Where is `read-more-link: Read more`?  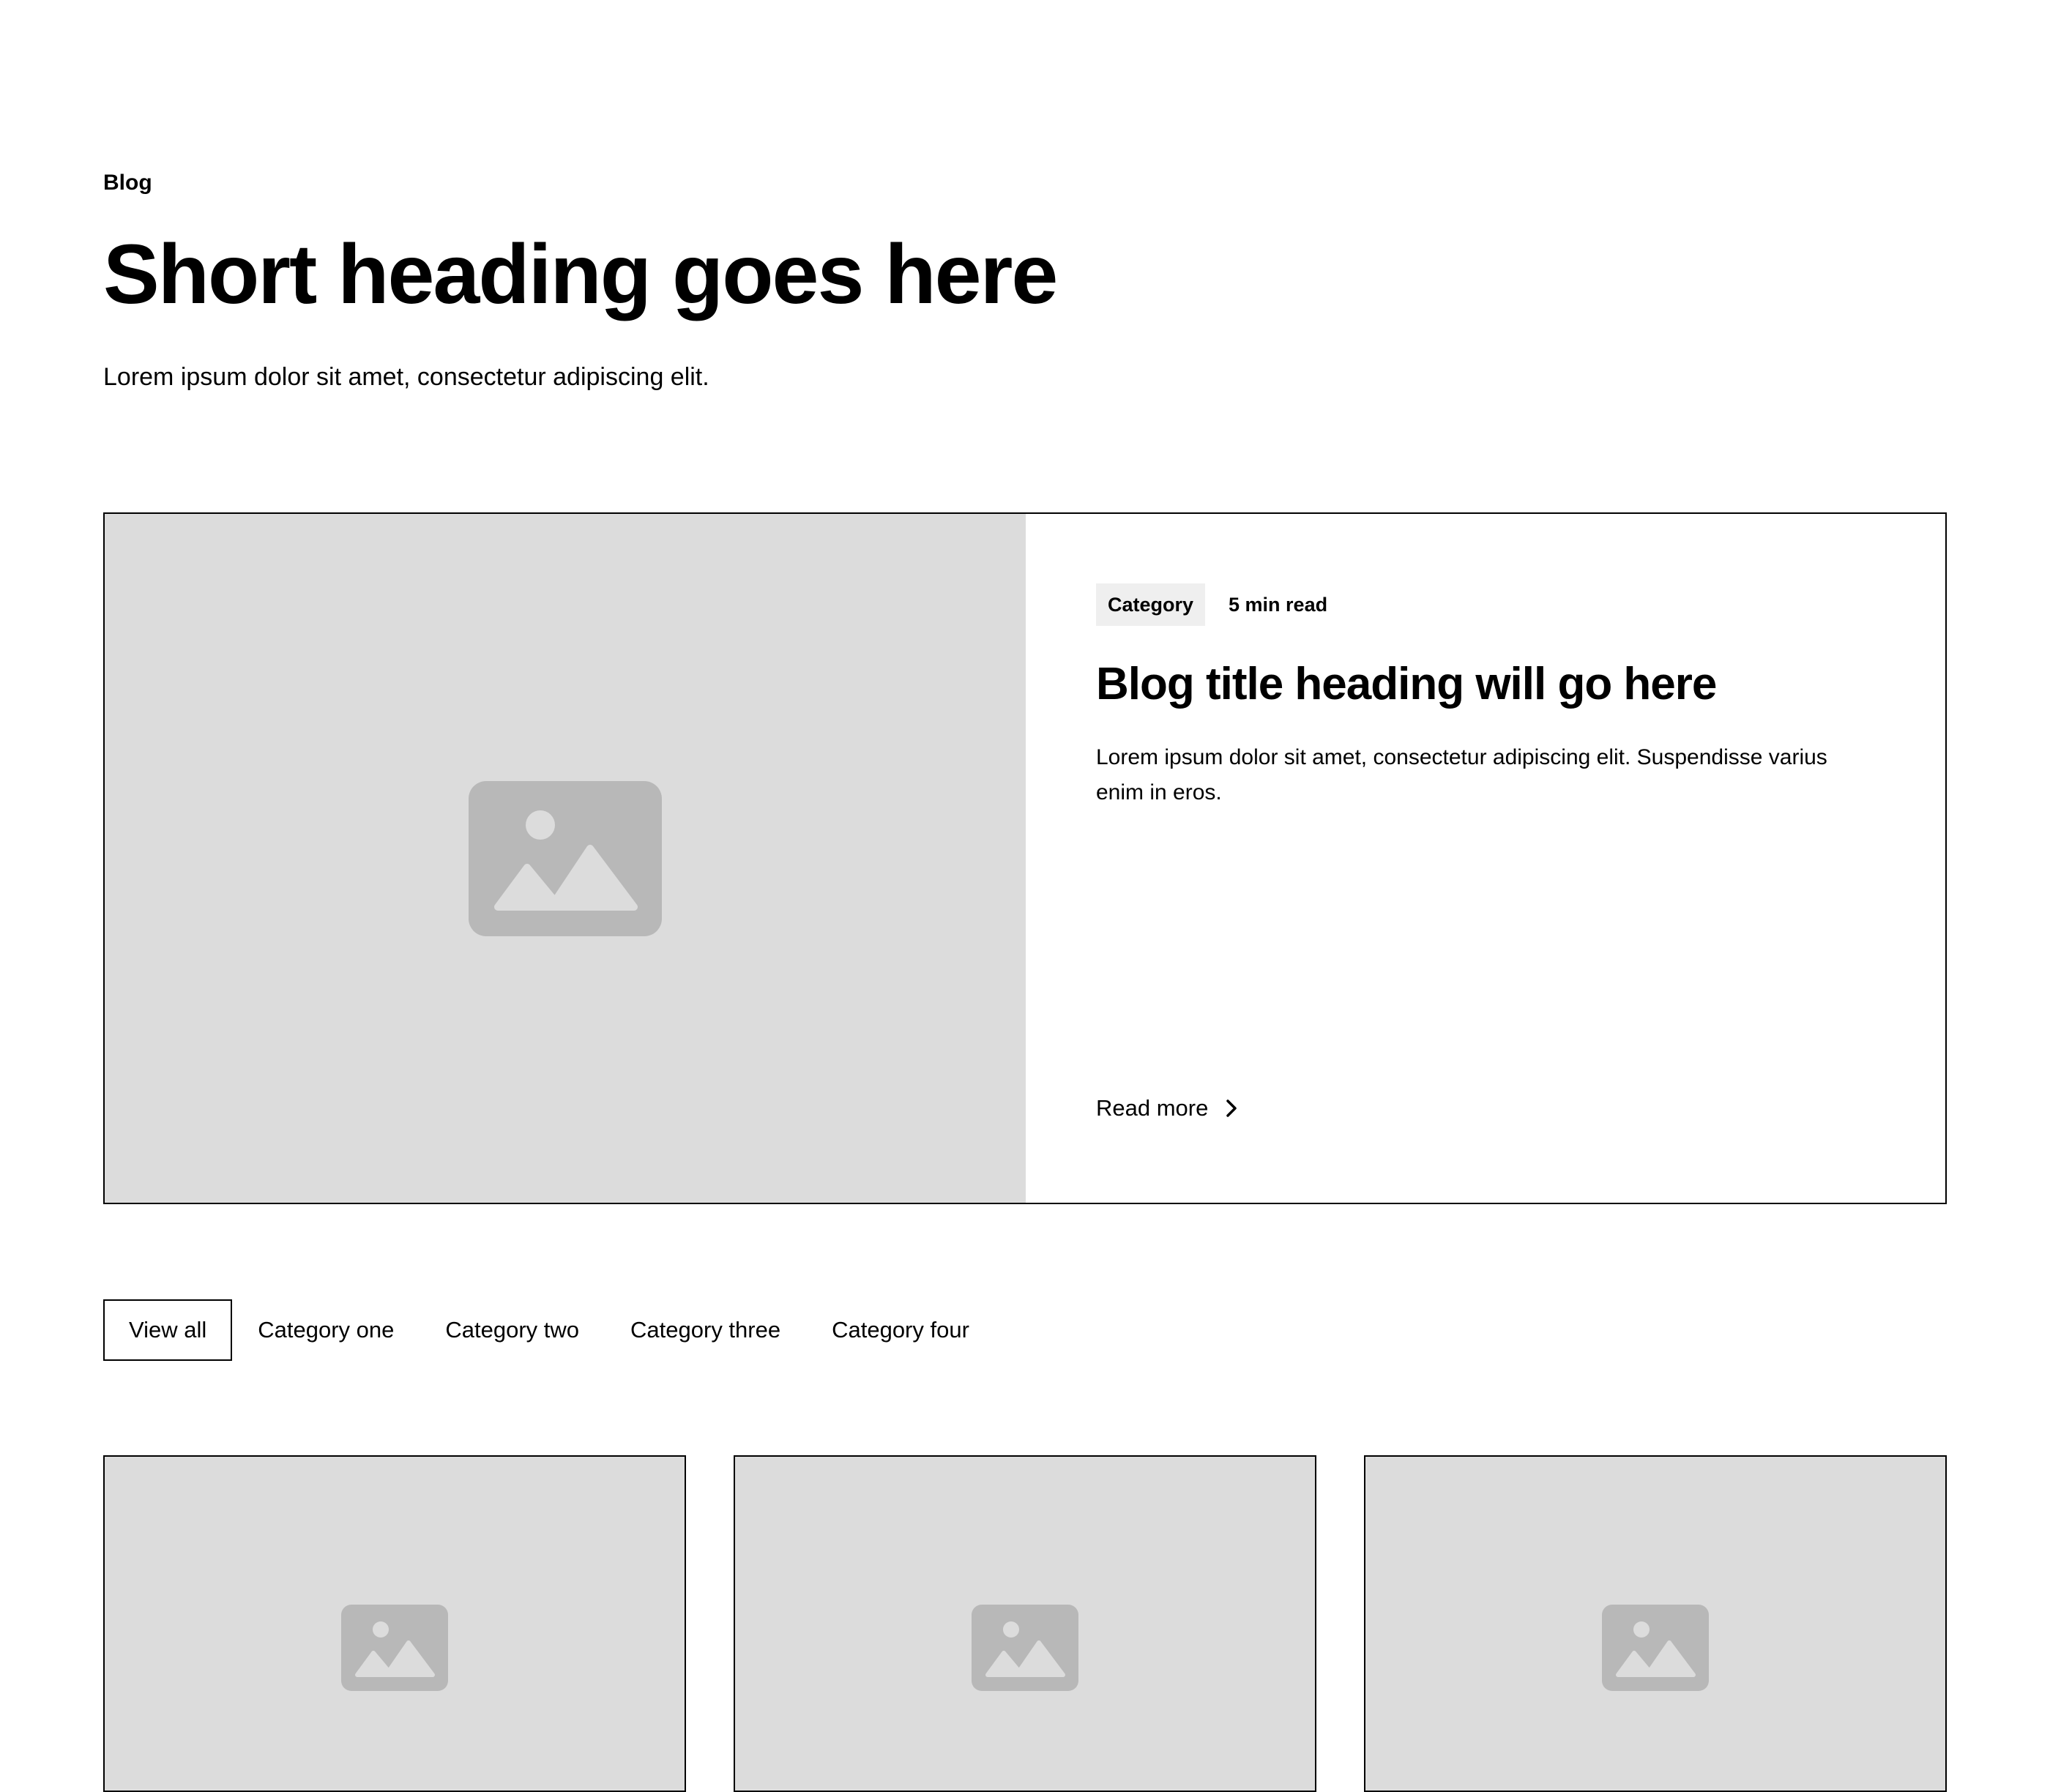
read-more-link: Read more is located at coordinates (1168, 1108).